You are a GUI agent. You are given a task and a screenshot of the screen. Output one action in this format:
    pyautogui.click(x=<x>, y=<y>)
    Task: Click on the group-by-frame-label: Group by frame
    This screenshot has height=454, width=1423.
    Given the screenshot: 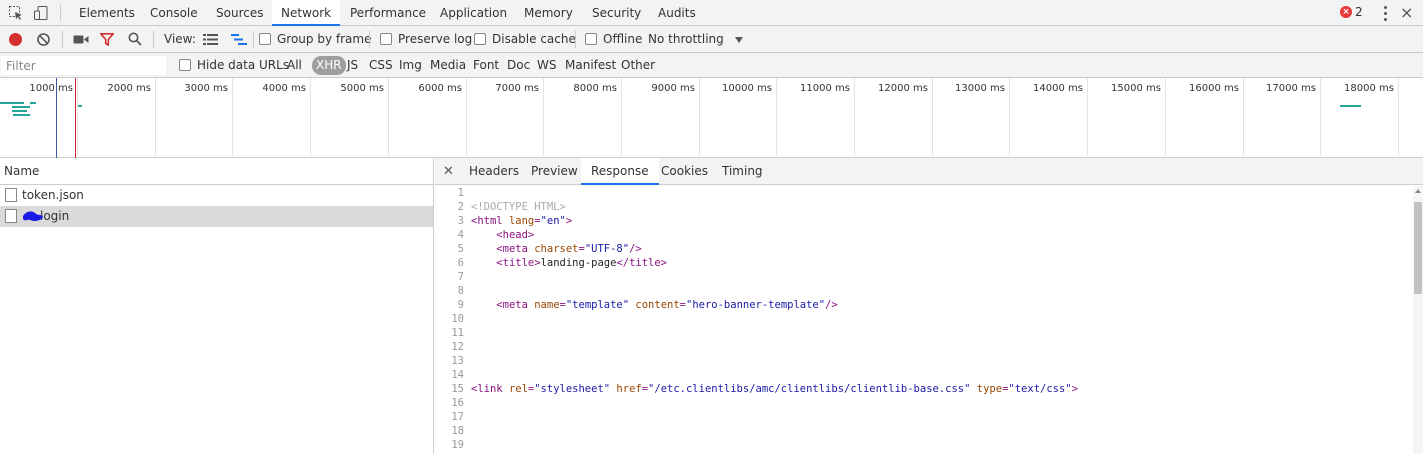 What is the action you would take?
    pyautogui.click(x=324, y=39)
    